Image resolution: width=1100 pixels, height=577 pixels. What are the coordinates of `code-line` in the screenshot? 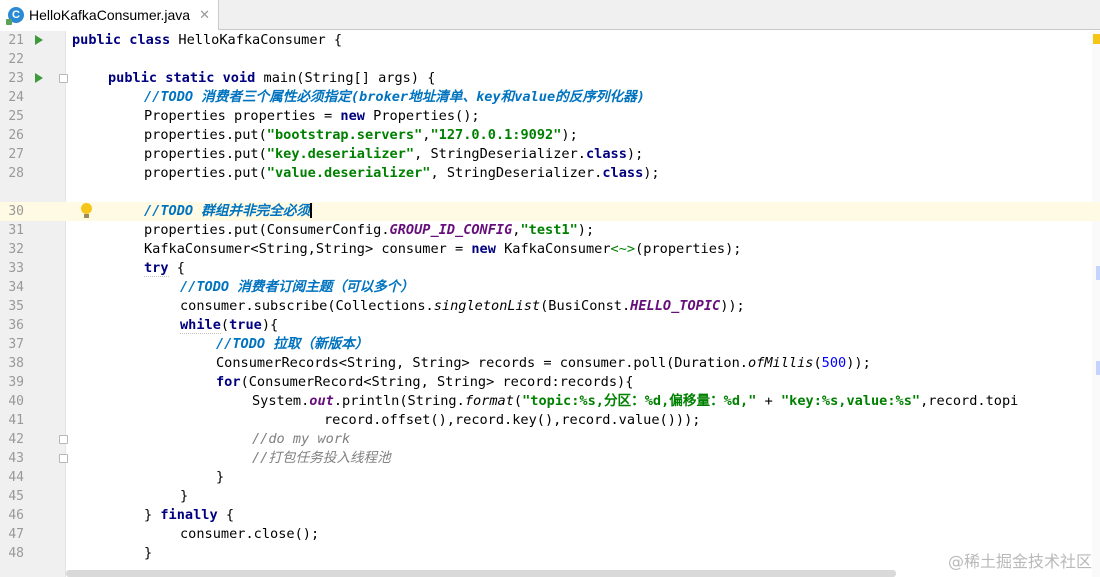 It's located at (550, 192).